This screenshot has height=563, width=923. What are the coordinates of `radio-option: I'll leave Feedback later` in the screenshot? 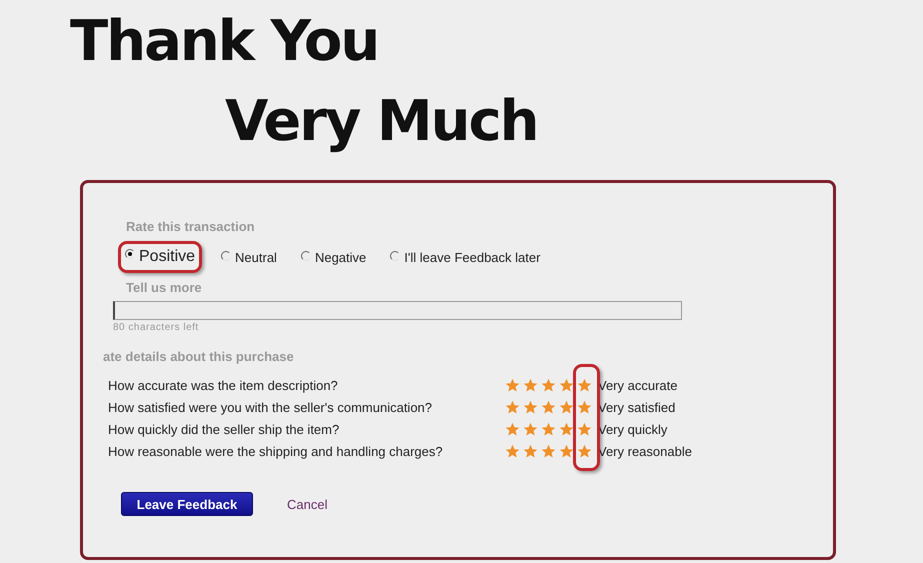 It's located at (465, 257).